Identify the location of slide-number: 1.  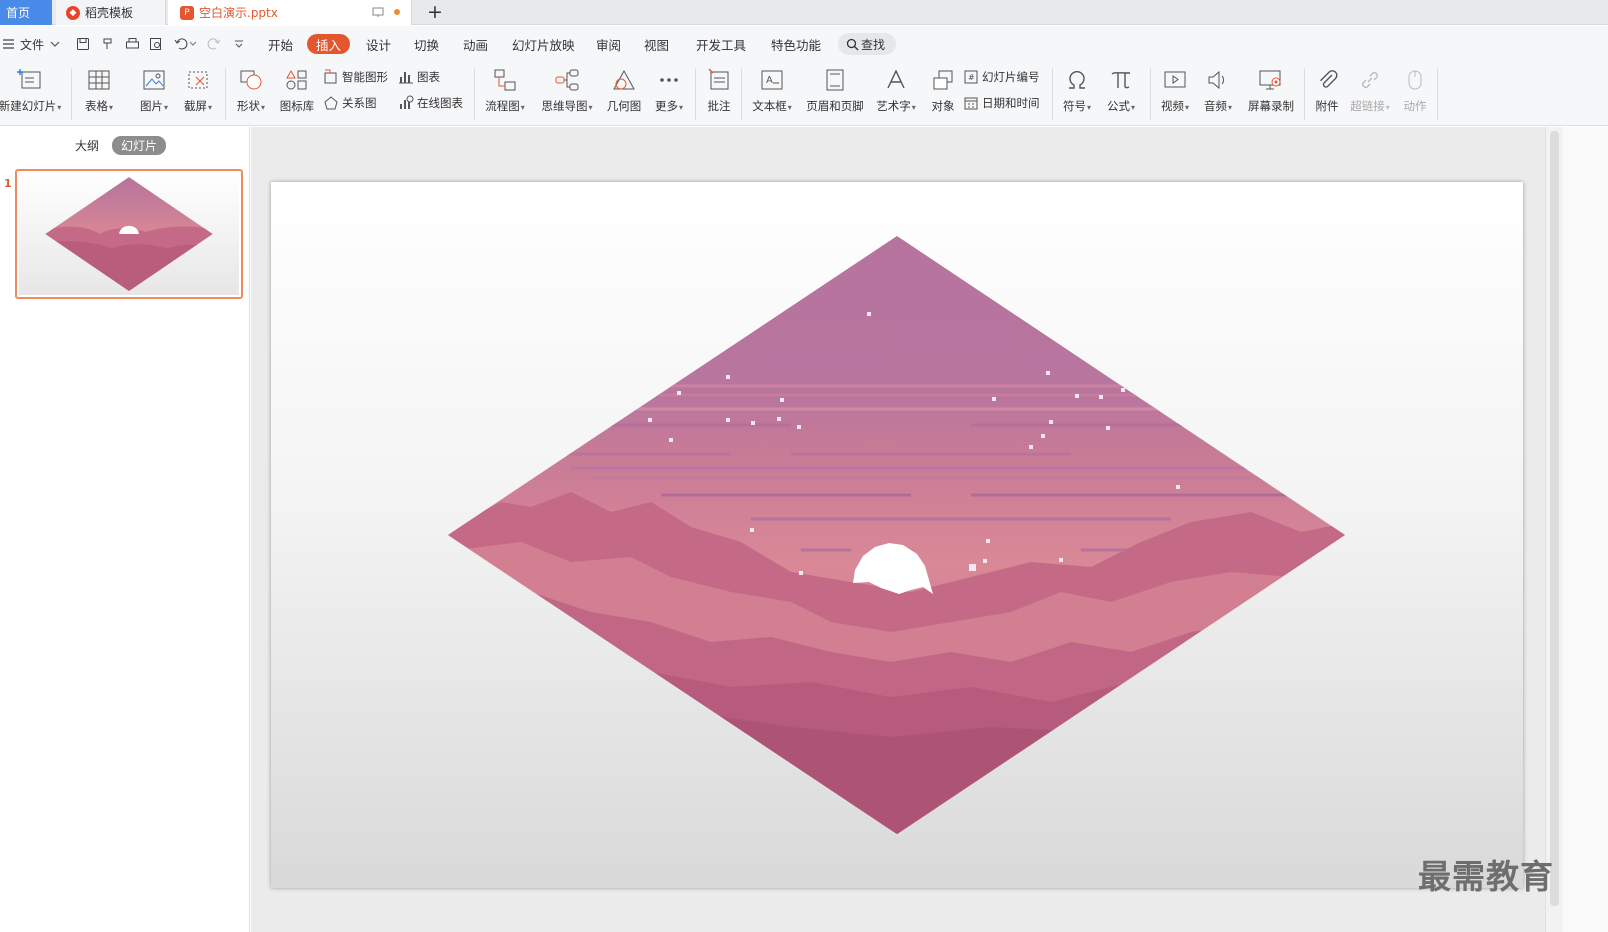
(8, 183).